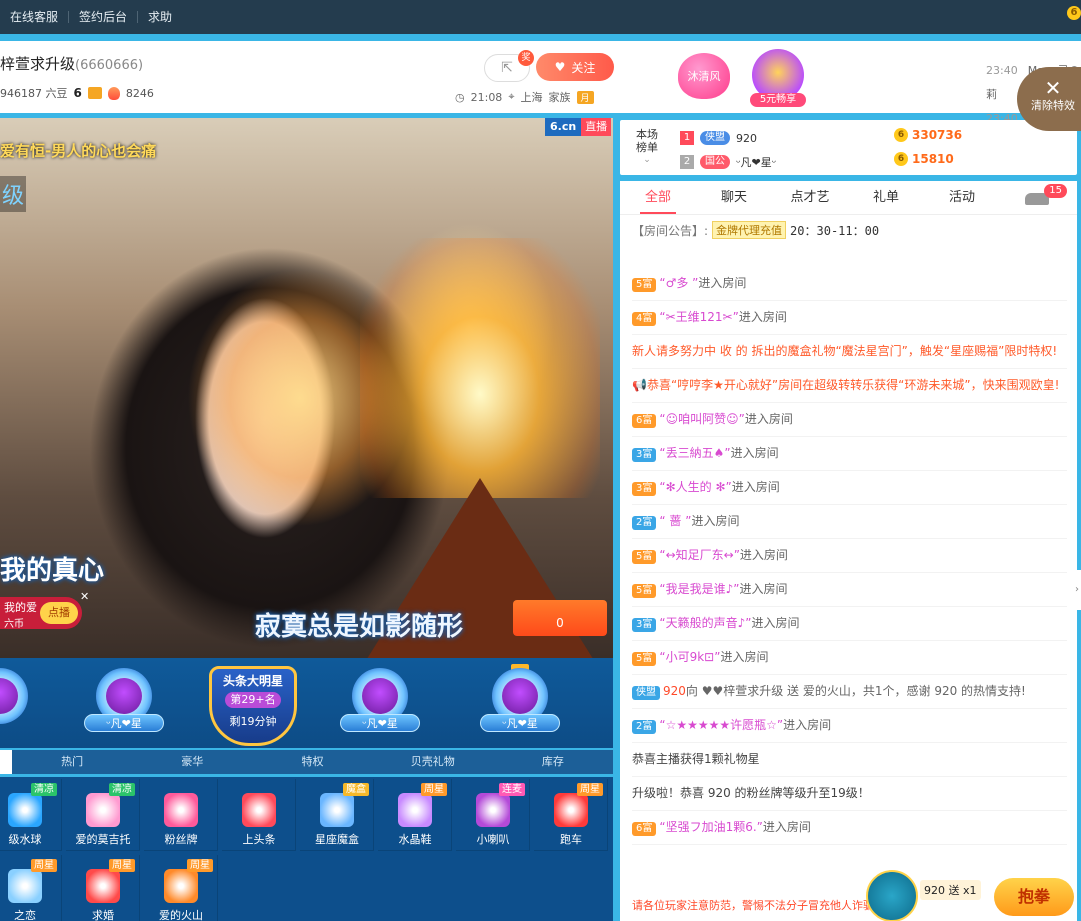 The image size is (1081, 921). What do you see at coordinates (699, 589) in the screenshot?
I see `chat-username: “我是我是谁♪”` at bounding box center [699, 589].